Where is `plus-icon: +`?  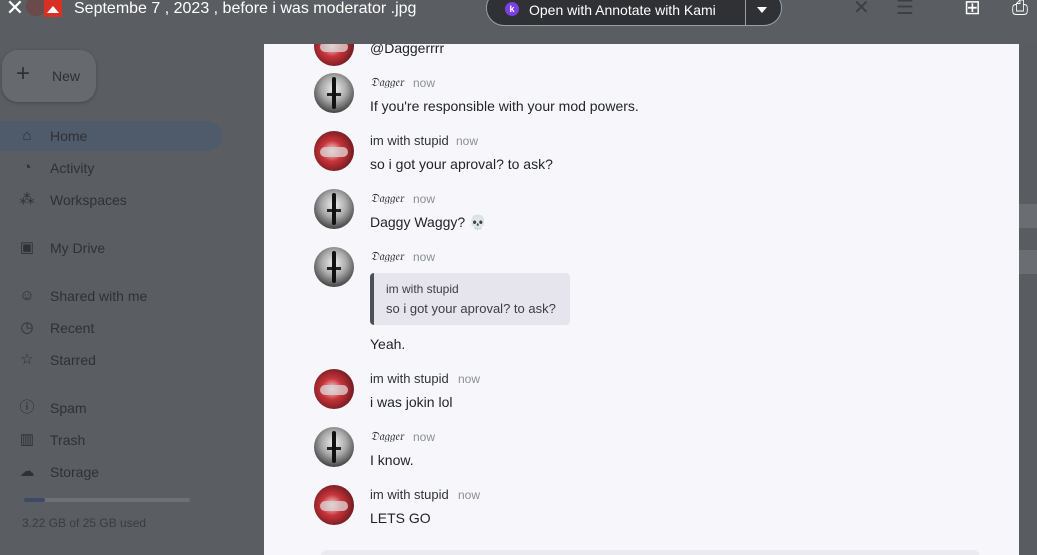
plus-icon: + is located at coordinates (23, 73).